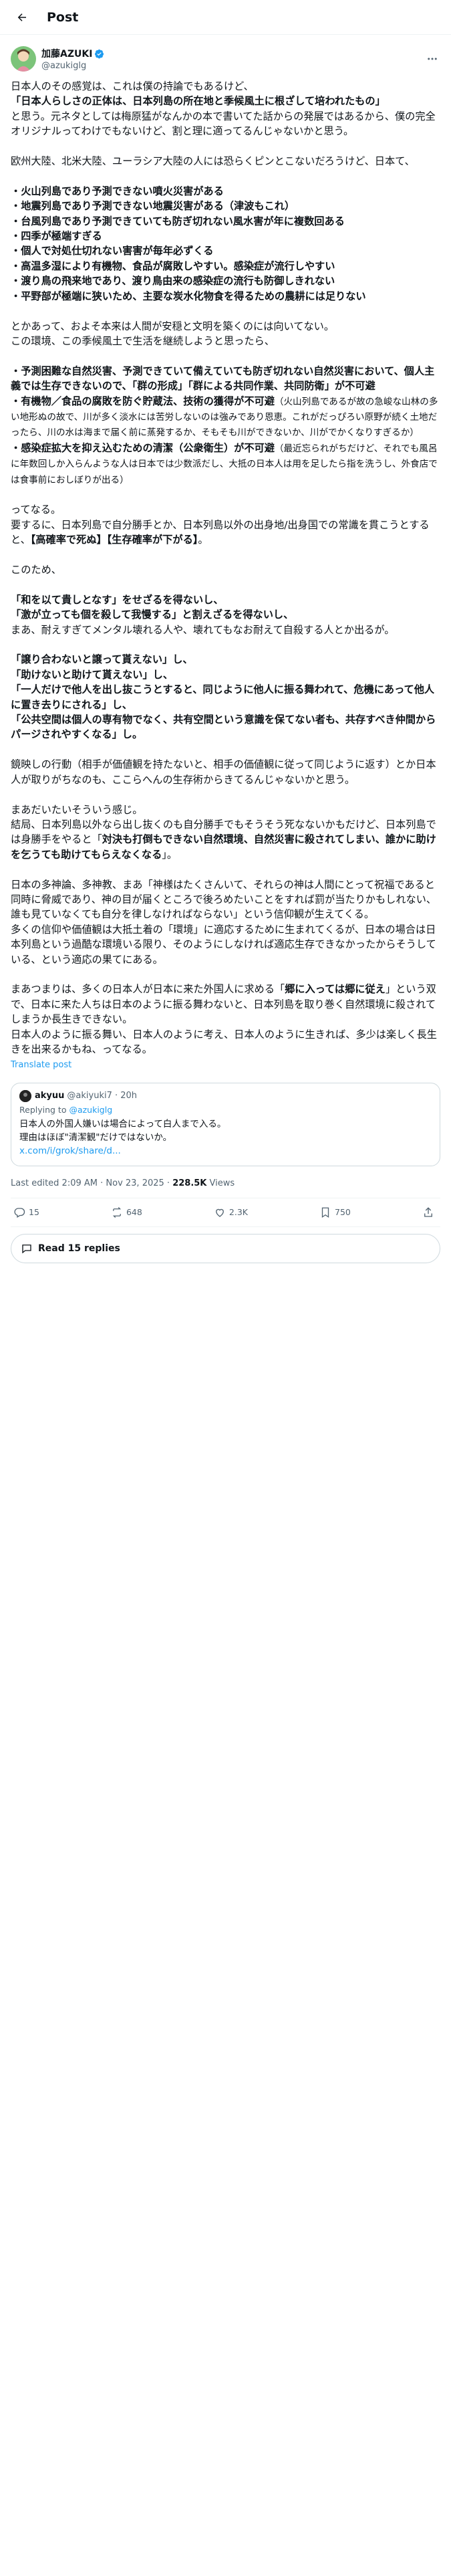 This screenshot has height=2576, width=451. What do you see at coordinates (220, 1183) in the screenshot?
I see `views-label: Views` at bounding box center [220, 1183].